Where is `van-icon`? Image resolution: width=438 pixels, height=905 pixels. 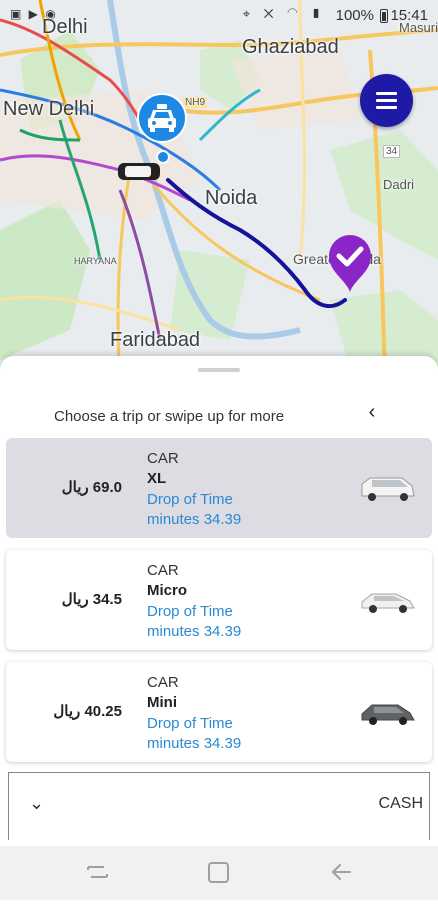 van-icon is located at coordinates (388, 489).